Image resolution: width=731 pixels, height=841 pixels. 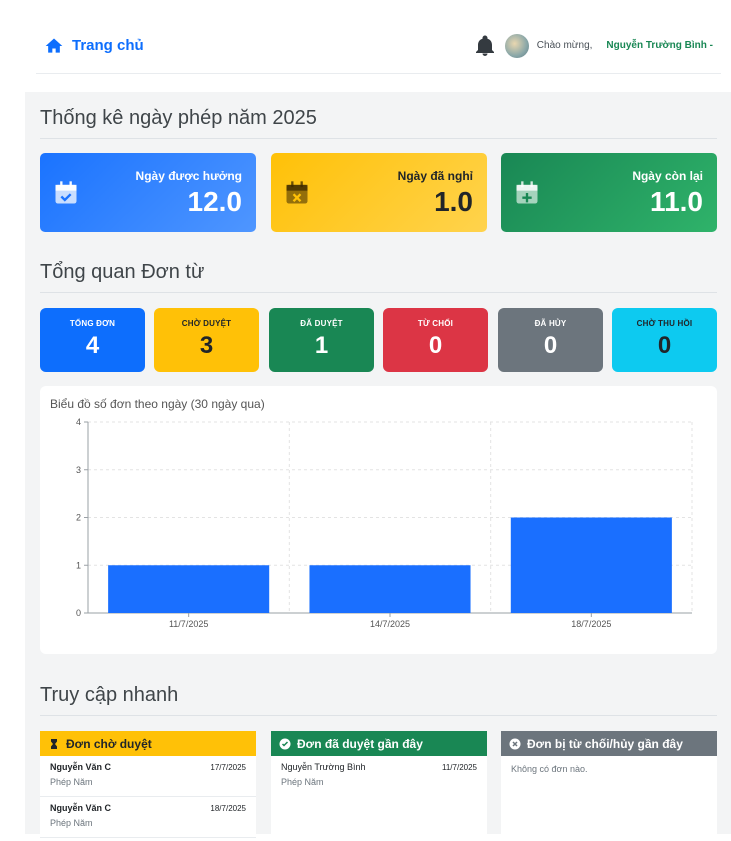 I want to click on pill-rejected: TỪ CHỐI 0, so click(x=435, y=340).